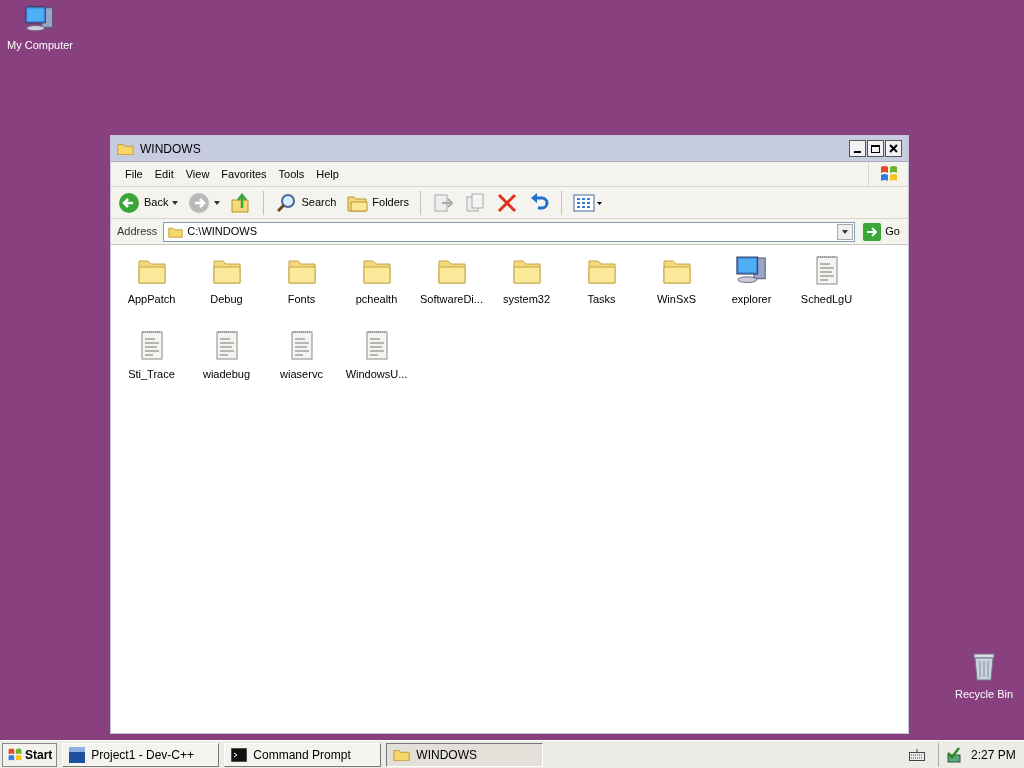 Image resolution: width=1024 pixels, height=768 pixels. I want to click on menu-item: View, so click(197, 174).